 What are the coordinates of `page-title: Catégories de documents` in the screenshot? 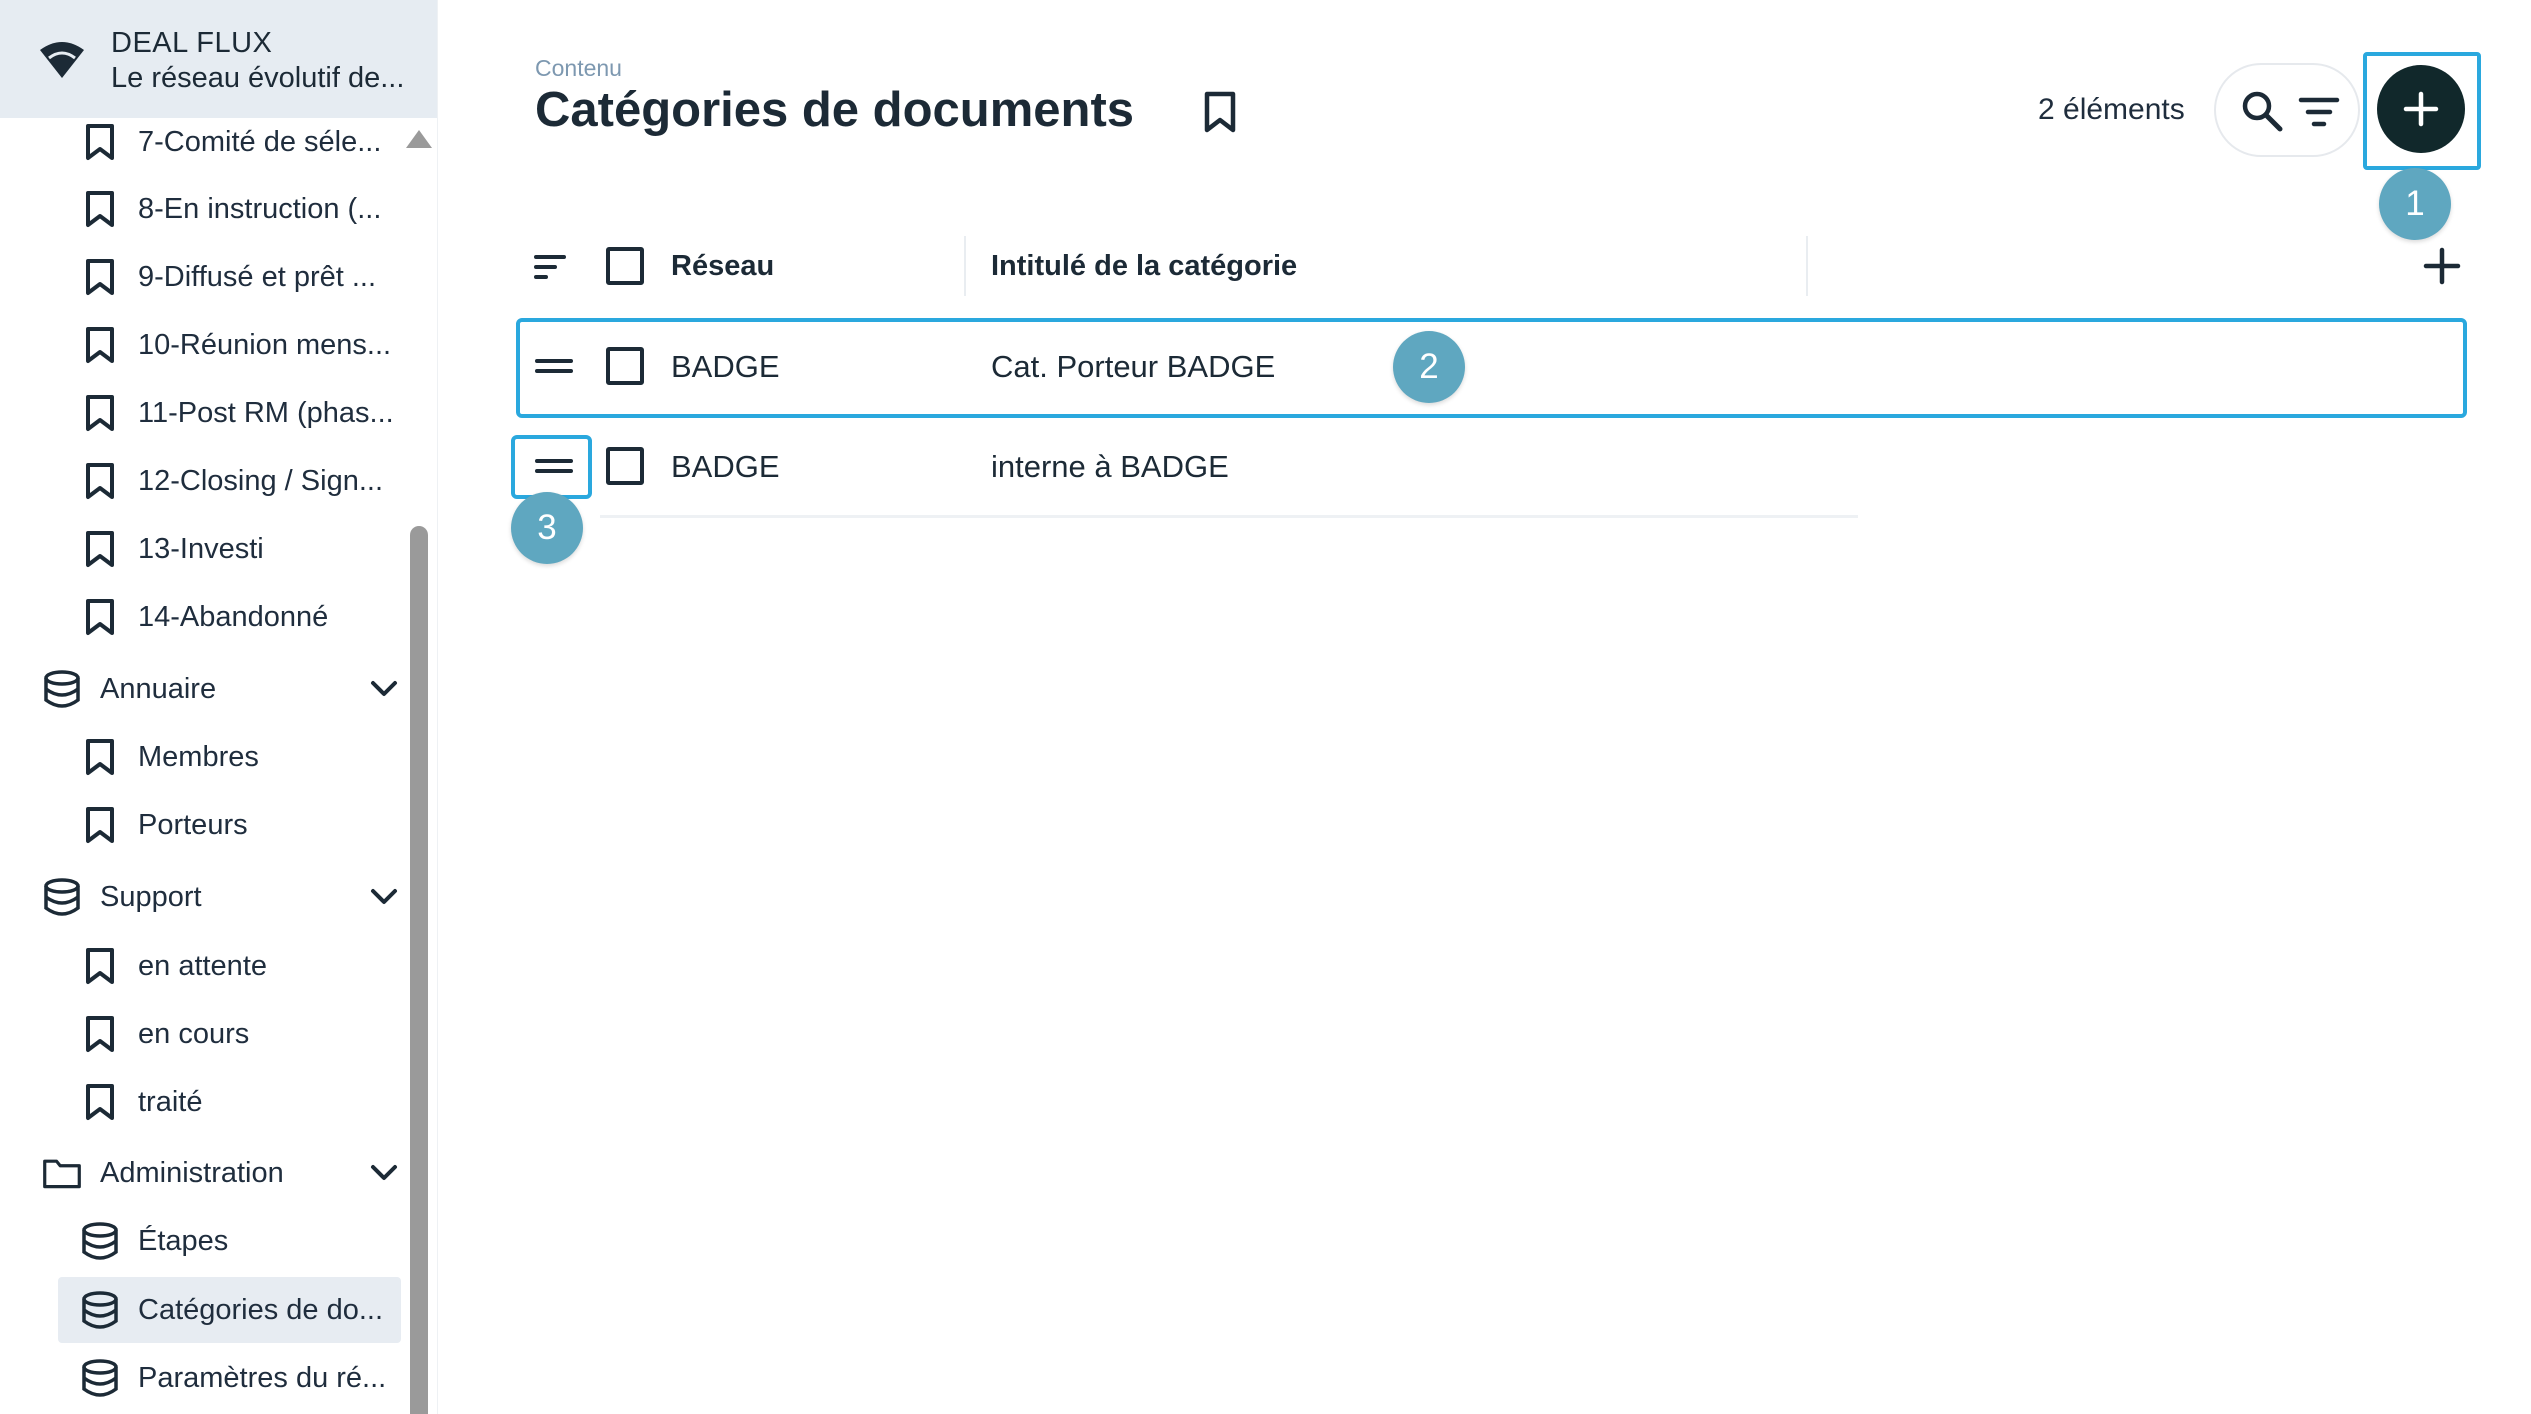 It's located at (835, 110).